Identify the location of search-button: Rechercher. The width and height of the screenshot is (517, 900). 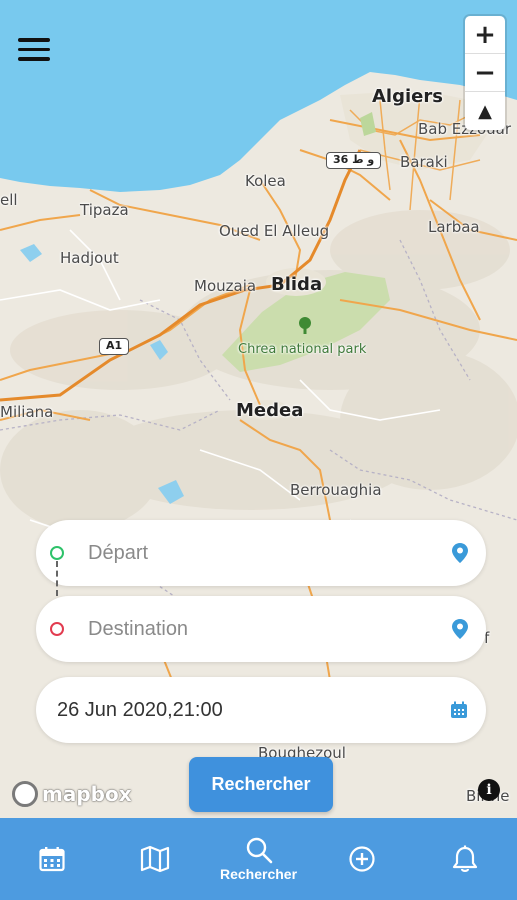
(261, 784).